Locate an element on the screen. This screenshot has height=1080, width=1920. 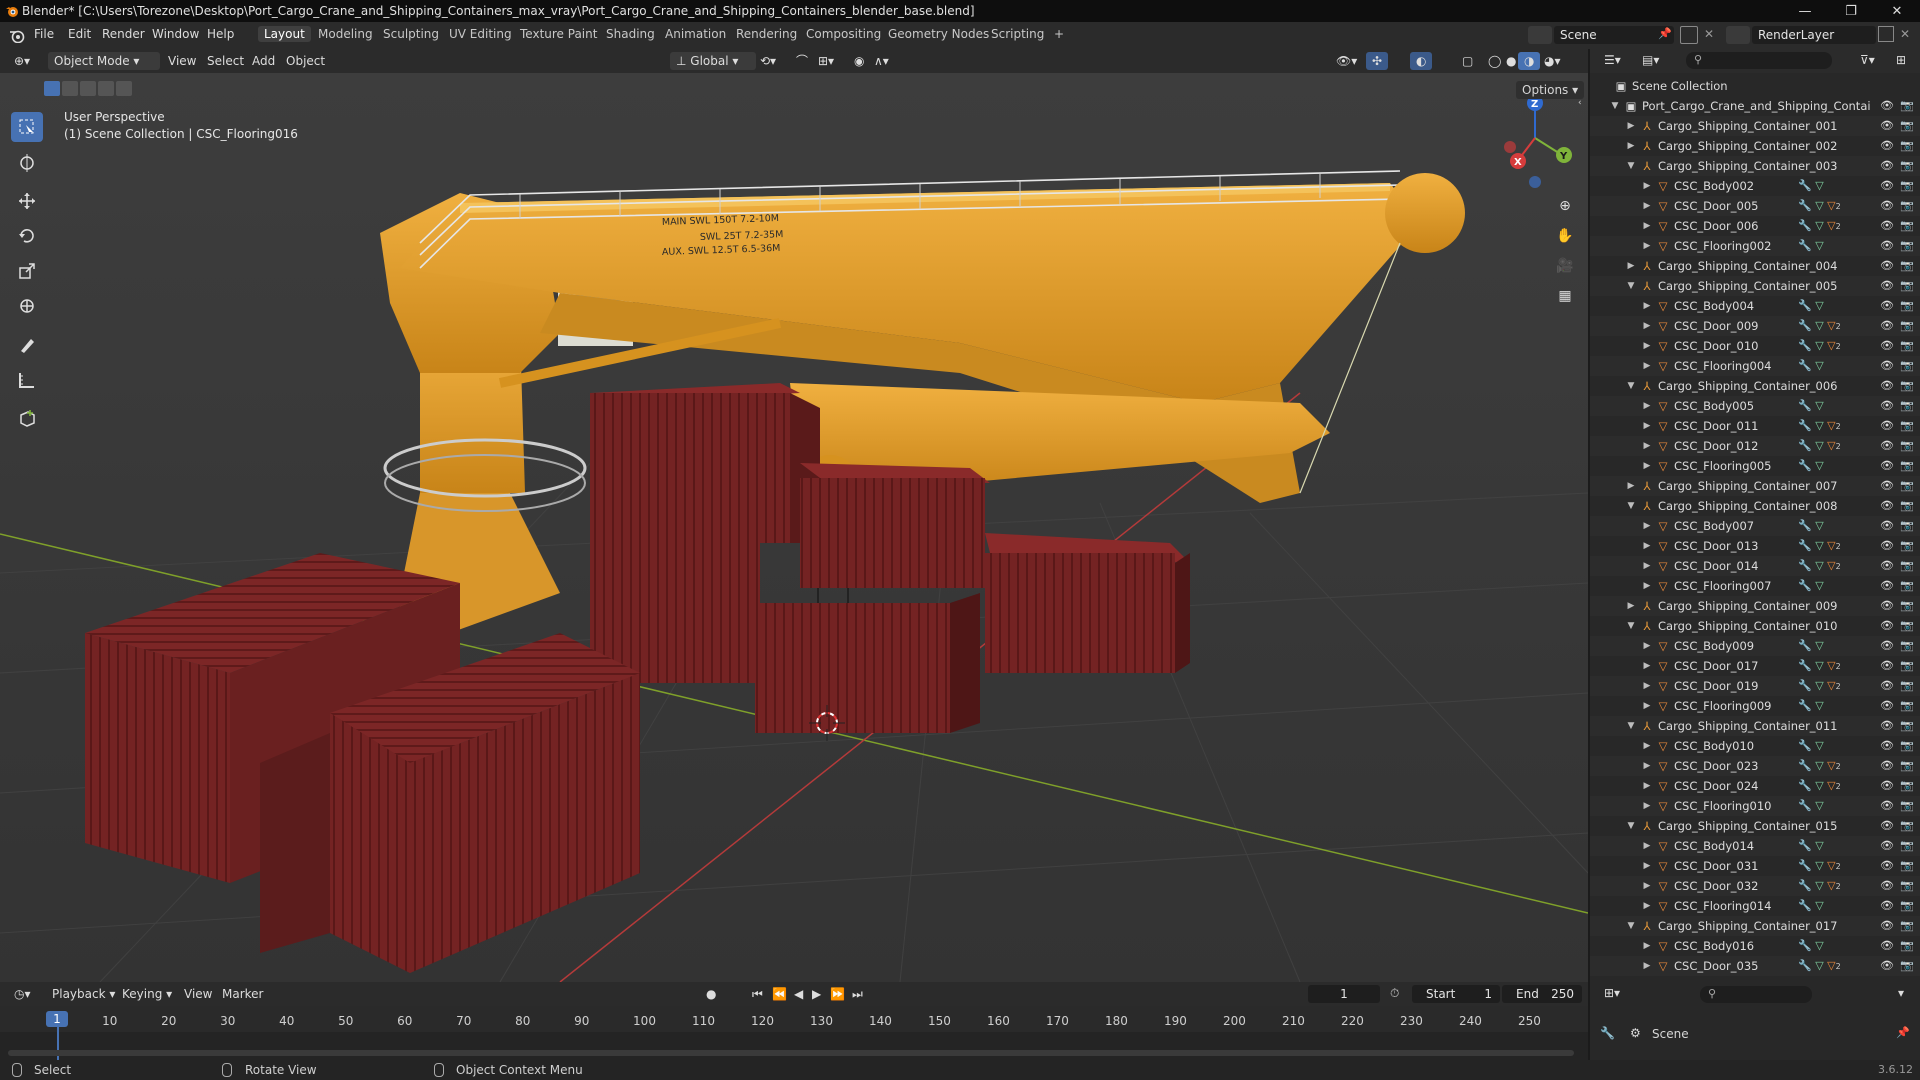
outliner-row: ▶ ▽ CSC_Door_012 🔧 ▽ ▽2 👁 📷 is located at coordinates (1755, 446).